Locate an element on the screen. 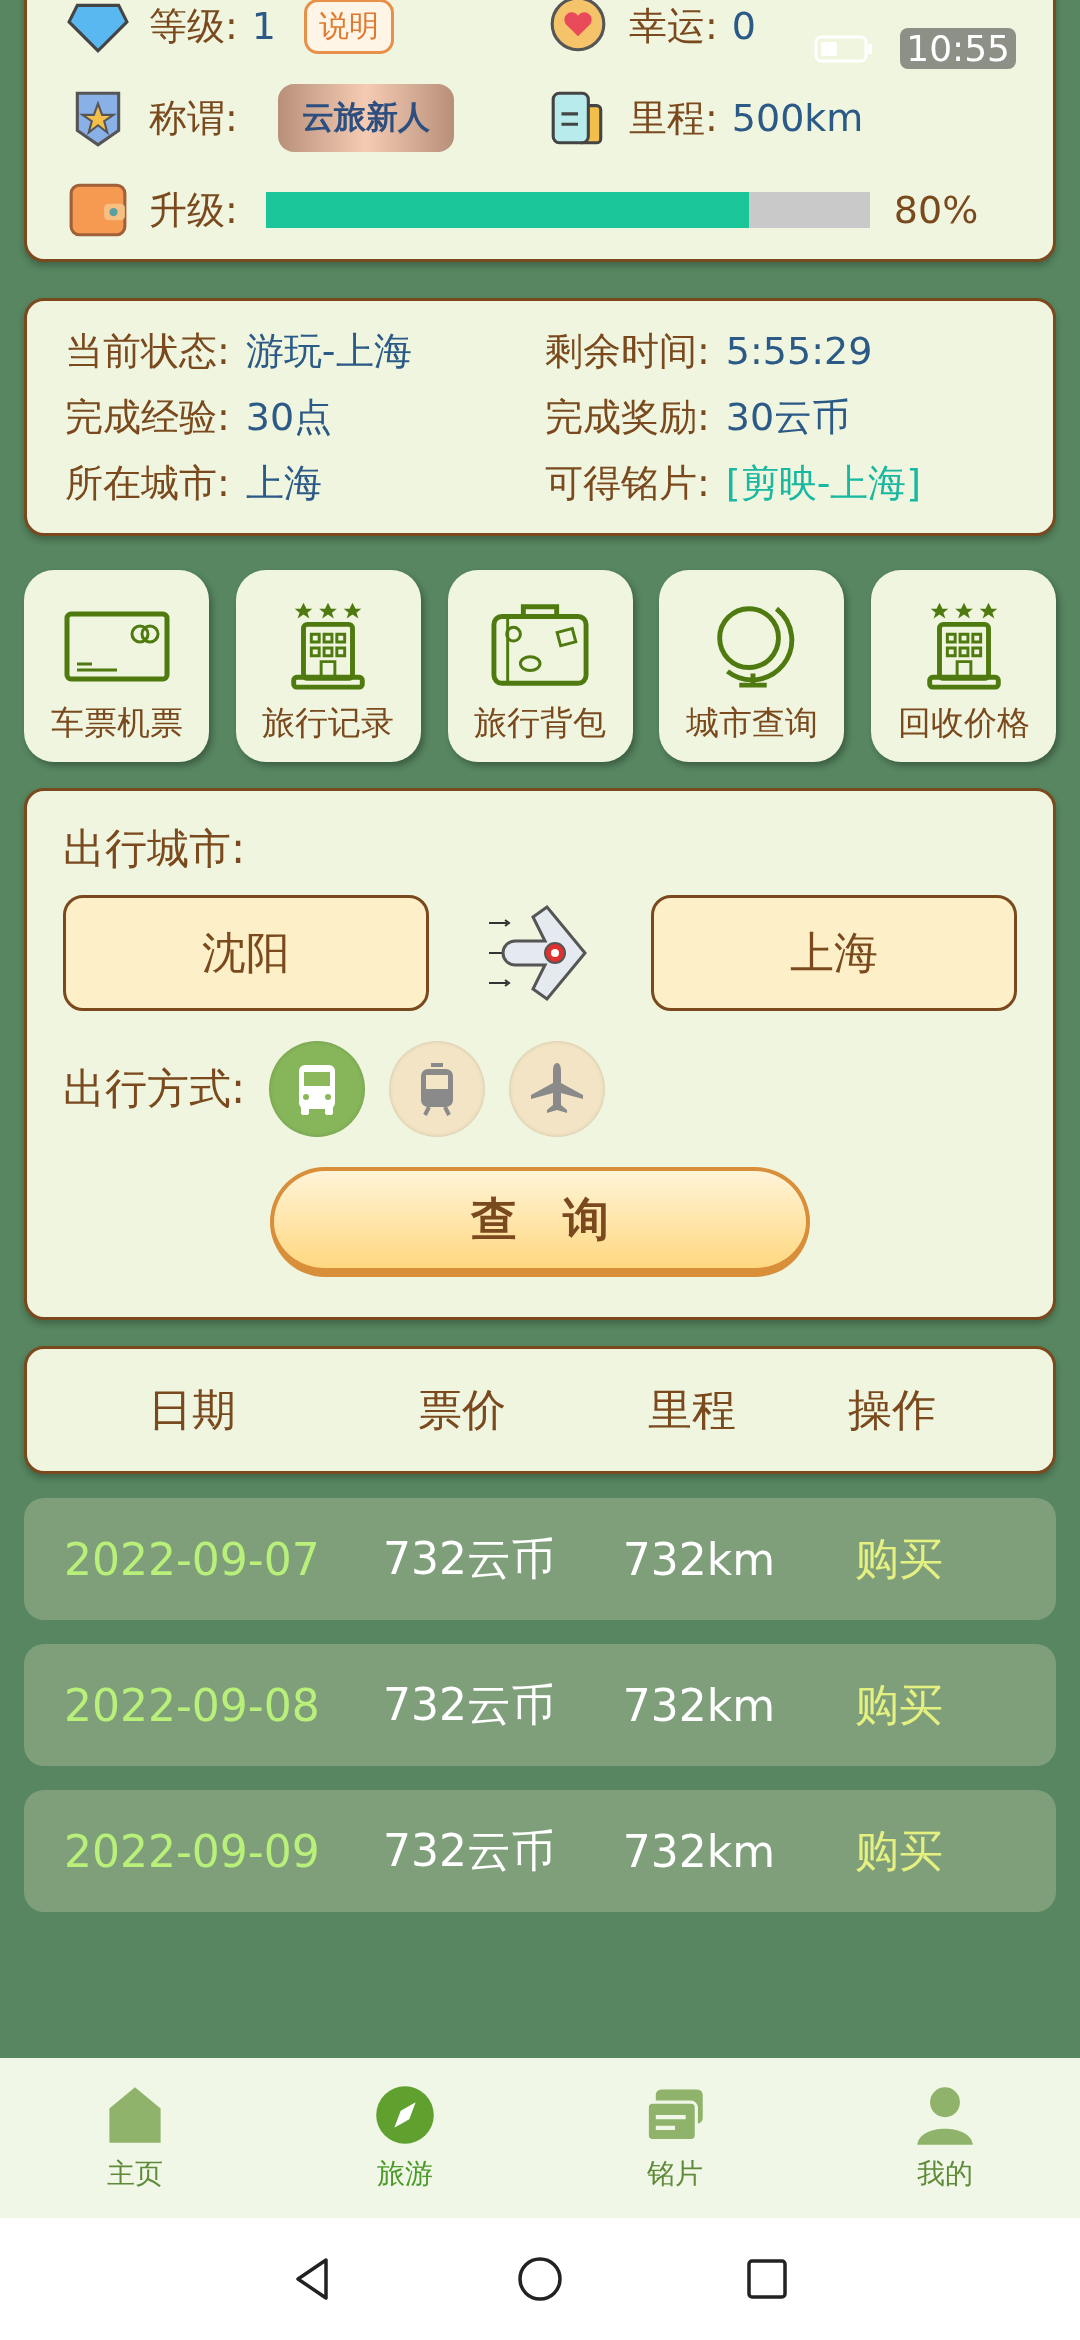 This screenshot has height=2340, width=1080. trip-label: 剩余时间: is located at coordinates (627, 351).